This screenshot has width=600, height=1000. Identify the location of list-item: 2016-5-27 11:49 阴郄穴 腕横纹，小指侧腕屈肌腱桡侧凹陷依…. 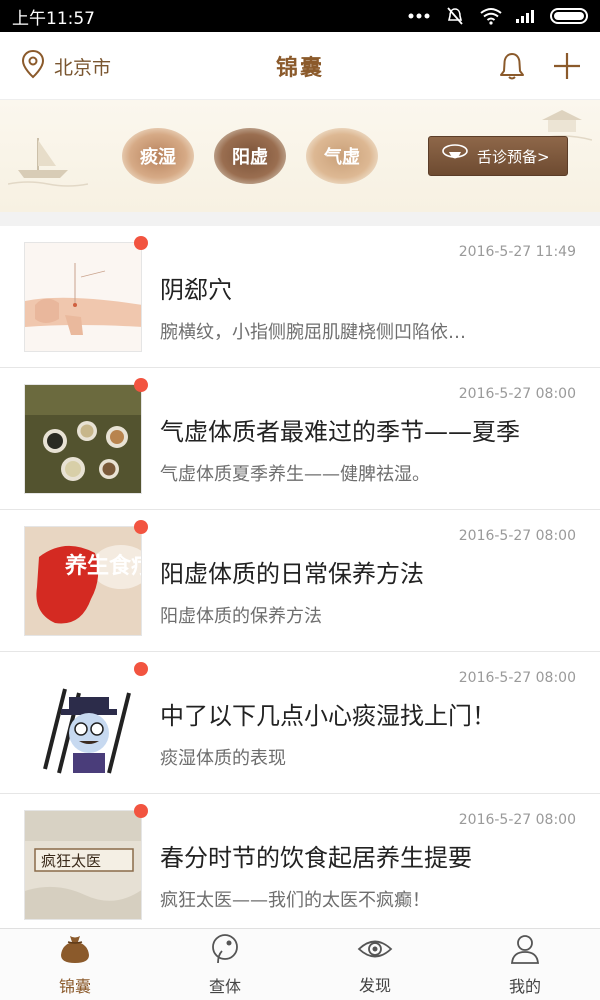
(300, 297).